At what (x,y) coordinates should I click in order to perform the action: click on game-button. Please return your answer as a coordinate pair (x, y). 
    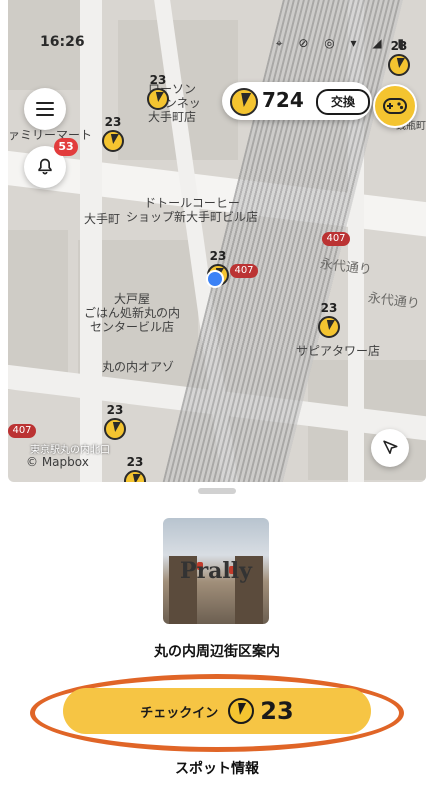
    Looking at the image, I should click on (395, 106).